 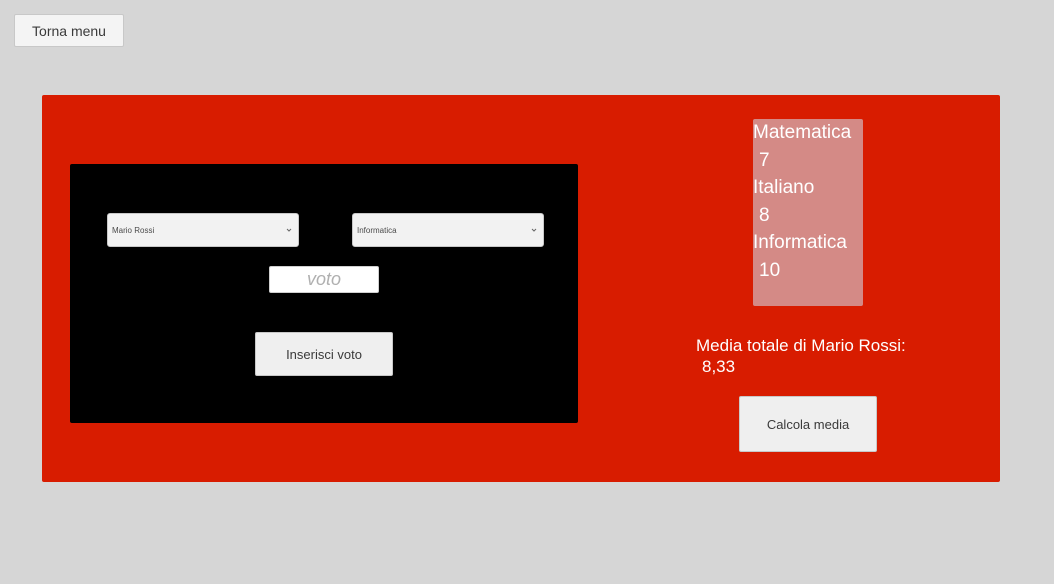 What do you see at coordinates (808, 256) in the screenshot?
I see `list-item: Informatica 10` at bounding box center [808, 256].